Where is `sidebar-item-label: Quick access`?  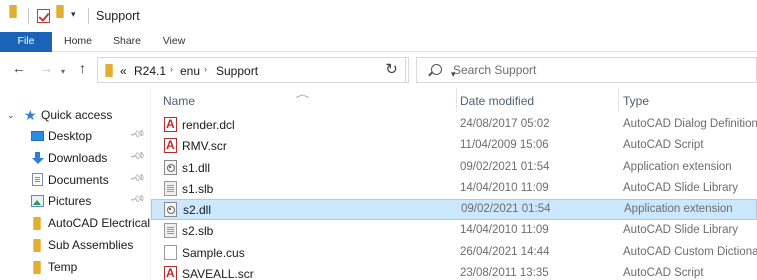
sidebar-item-label: Quick access is located at coordinates (77, 115).